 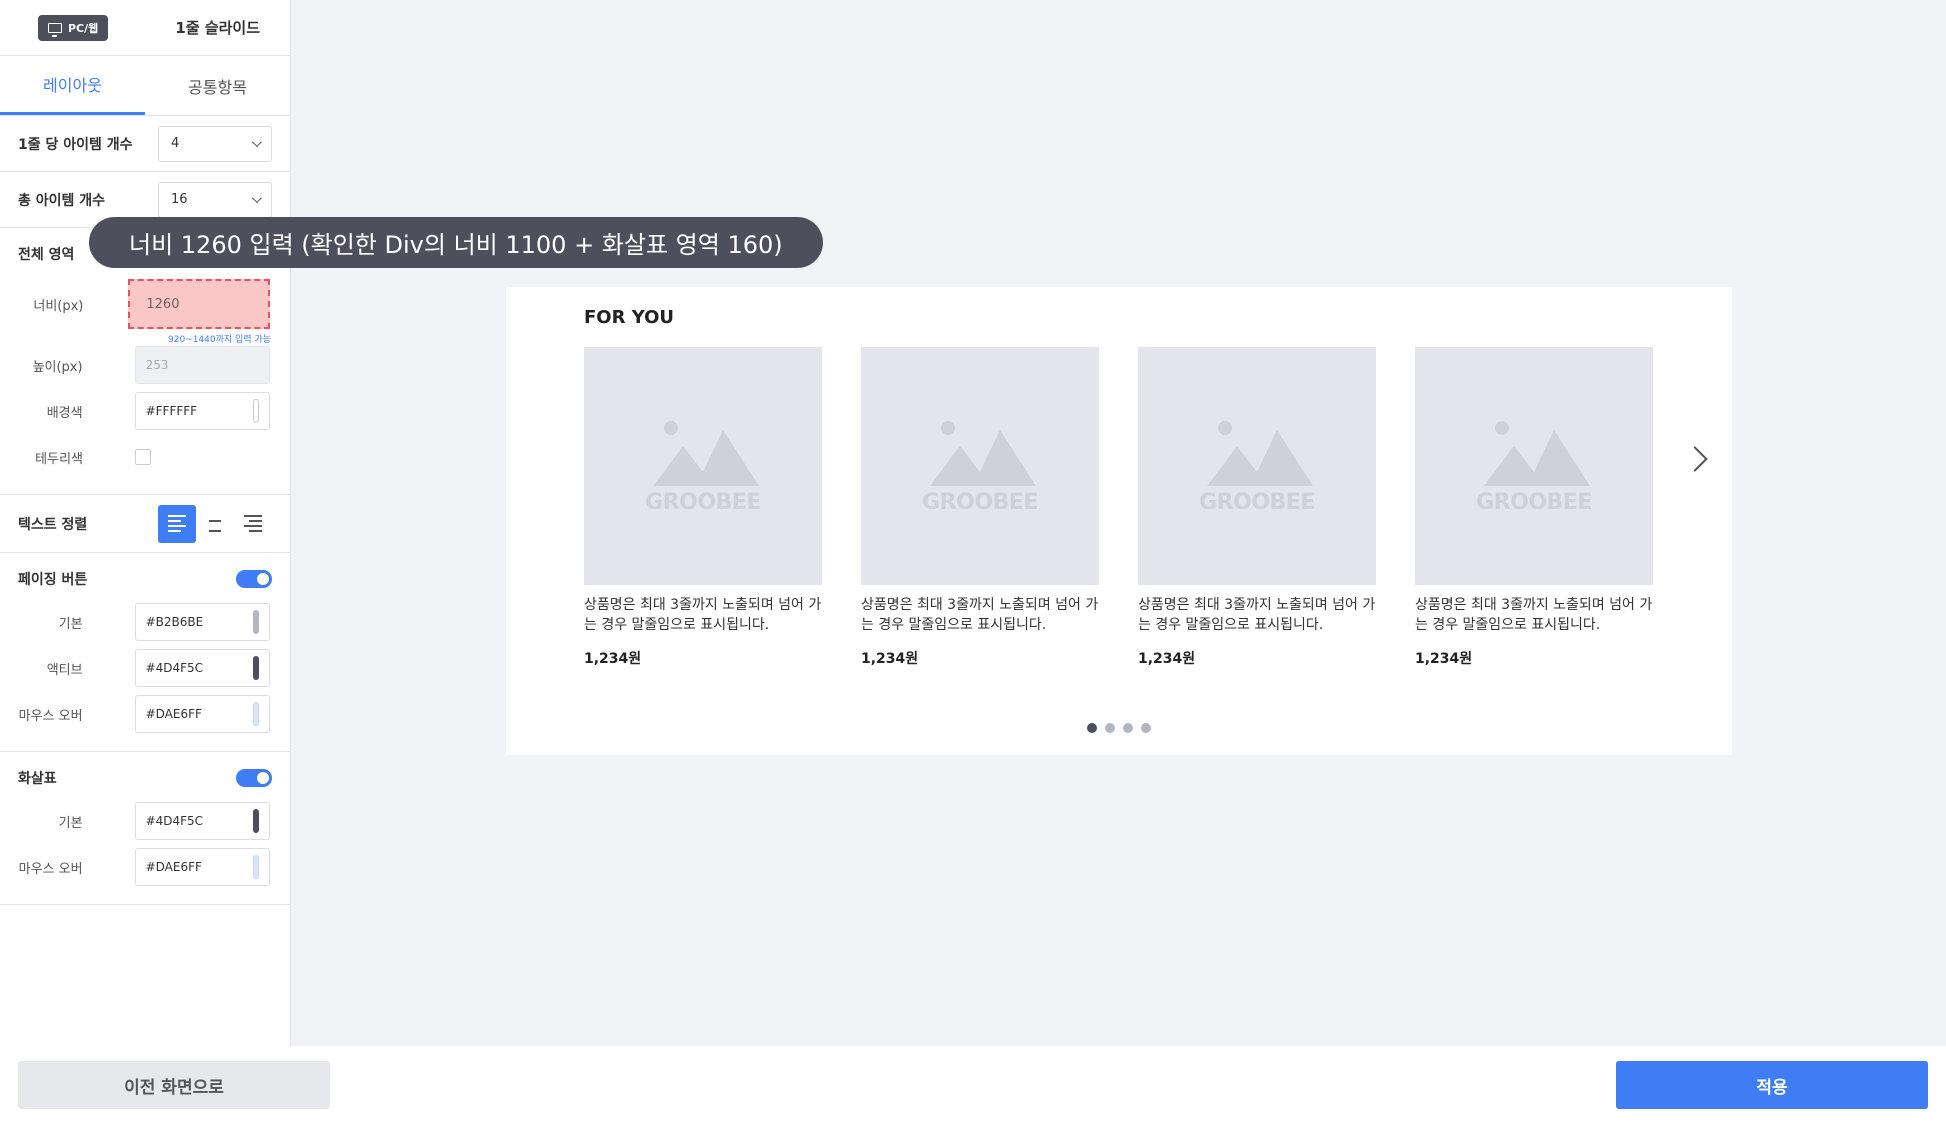 I want to click on bg-color-field: 배경색 #FFFFFF, so click(x=145, y=411).